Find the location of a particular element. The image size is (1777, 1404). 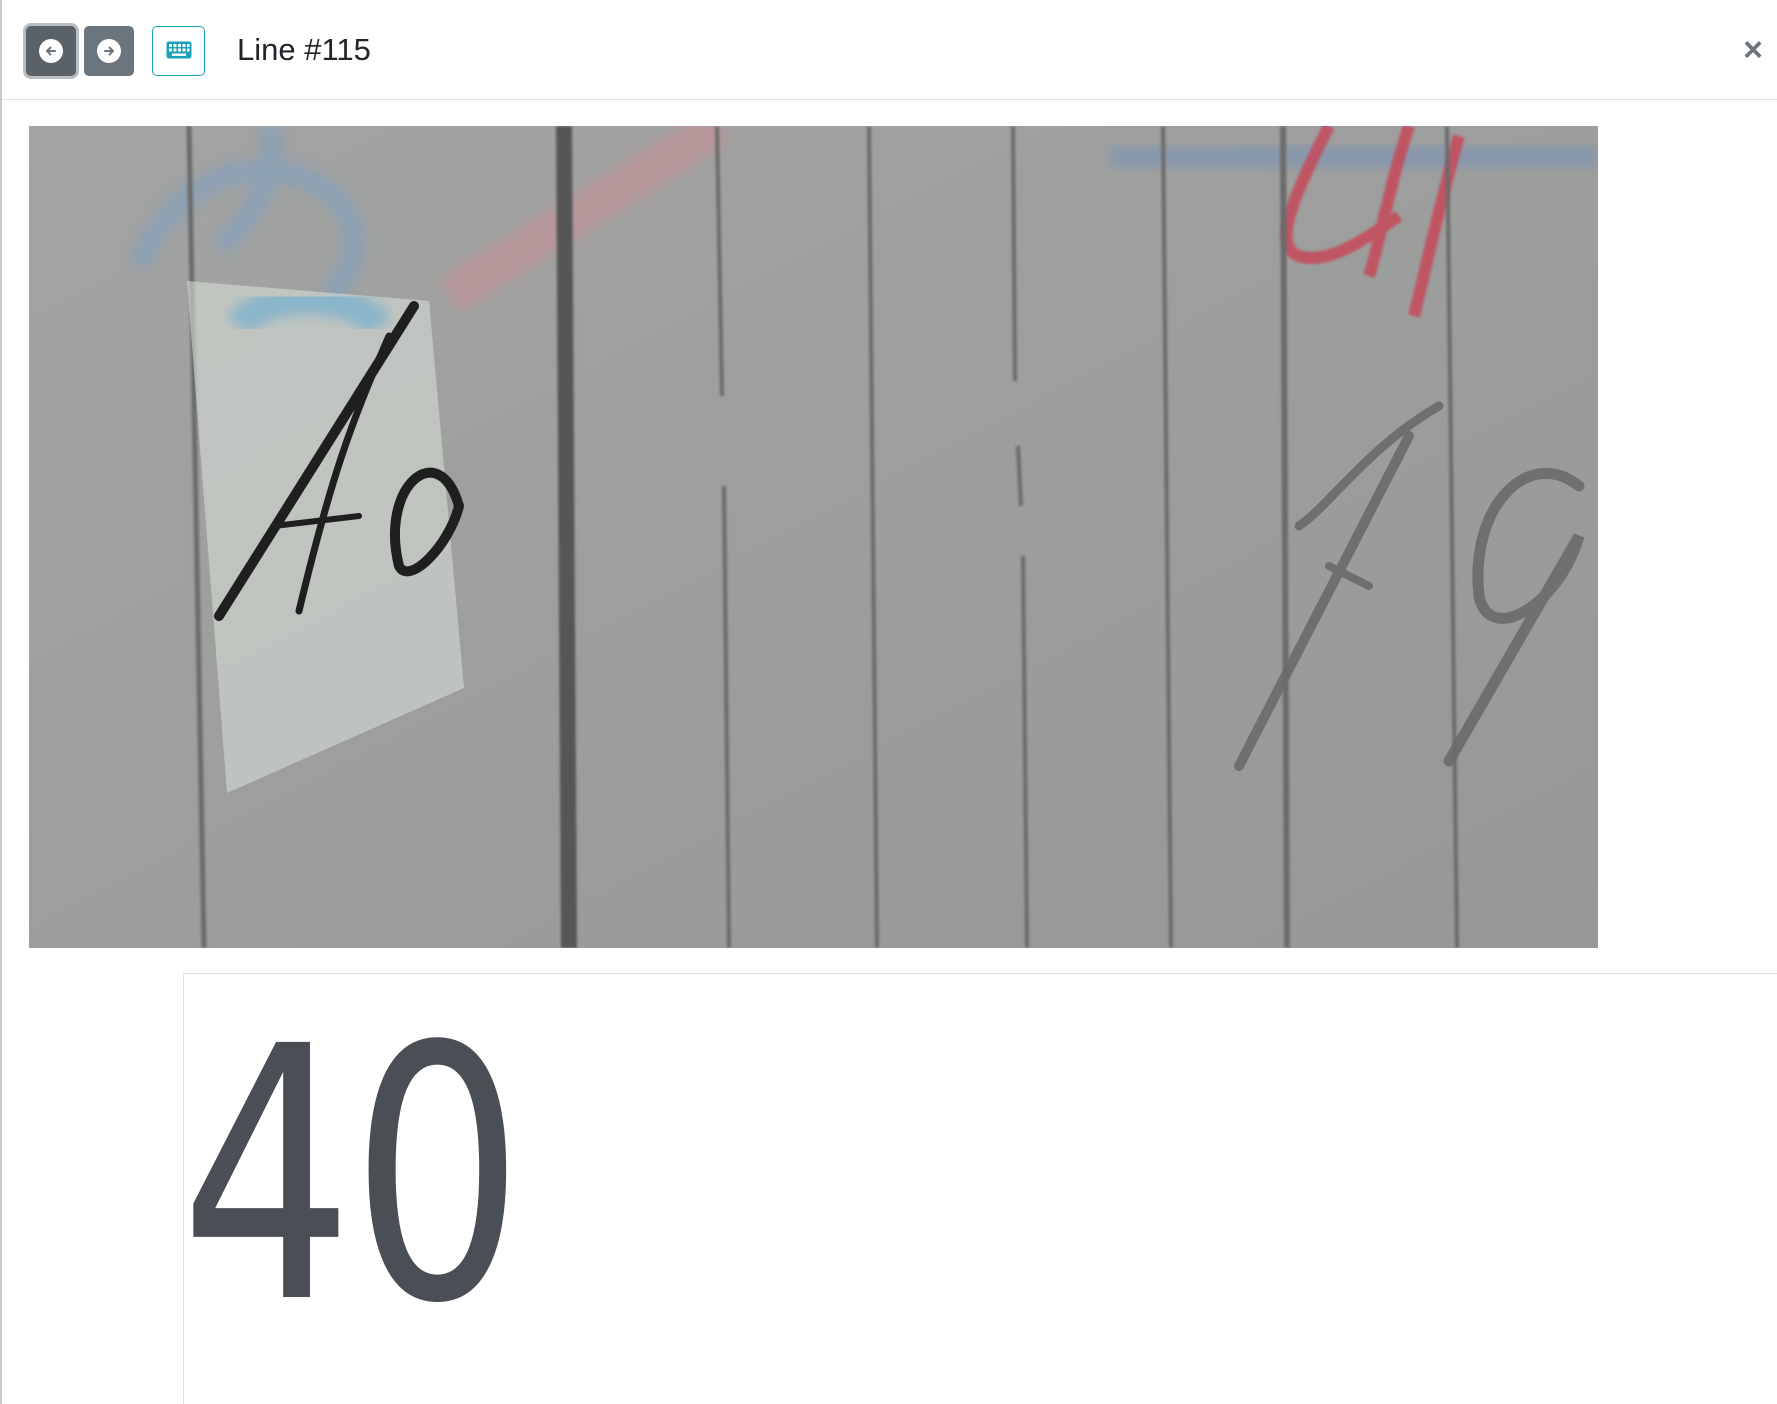

keyboard-icon is located at coordinates (179, 51).